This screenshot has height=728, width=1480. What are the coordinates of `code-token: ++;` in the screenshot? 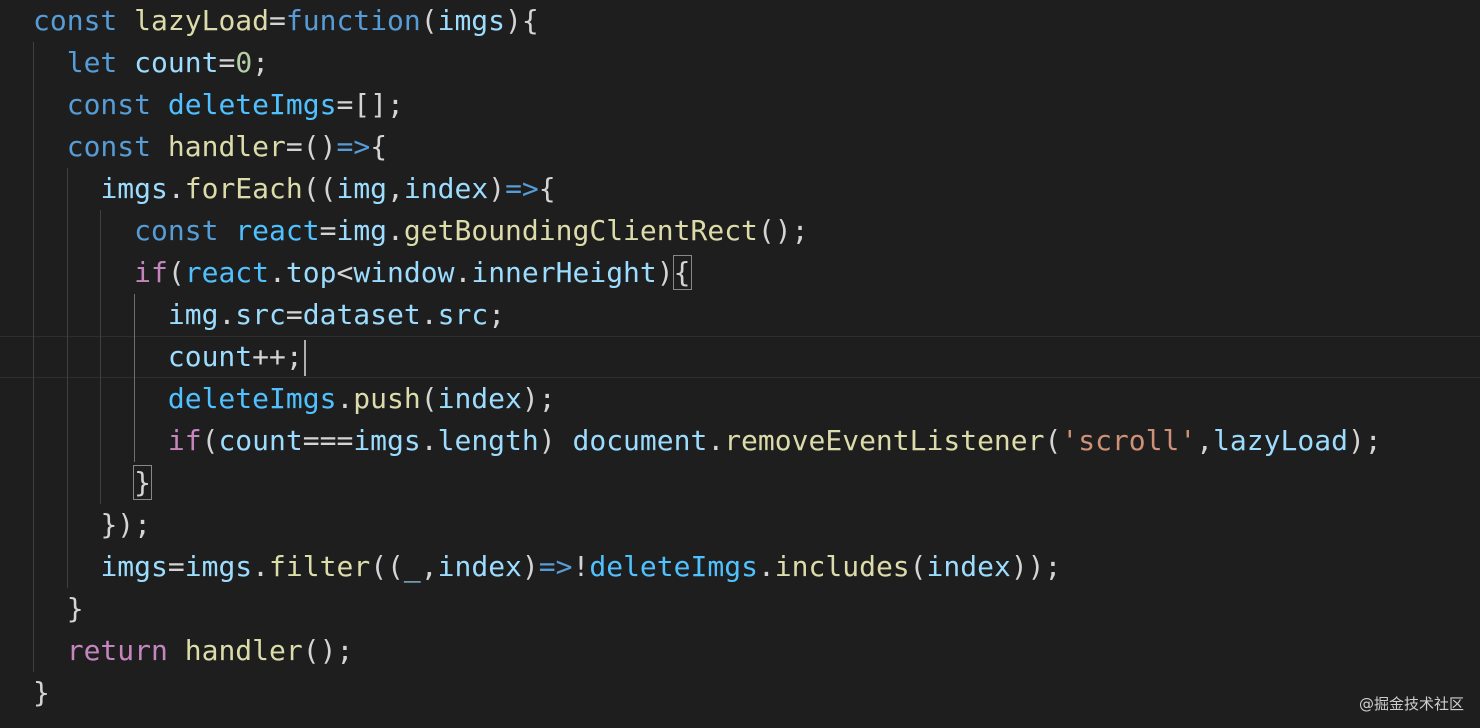 It's located at (277, 356).